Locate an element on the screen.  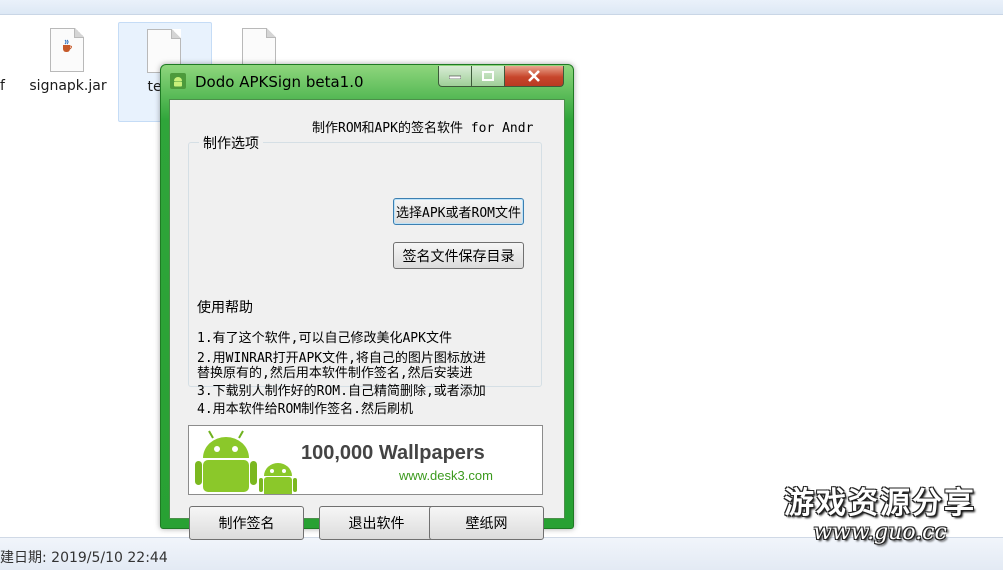
select-file-button: 选择APK或者ROM文件 is located at coordinates (458, 211).